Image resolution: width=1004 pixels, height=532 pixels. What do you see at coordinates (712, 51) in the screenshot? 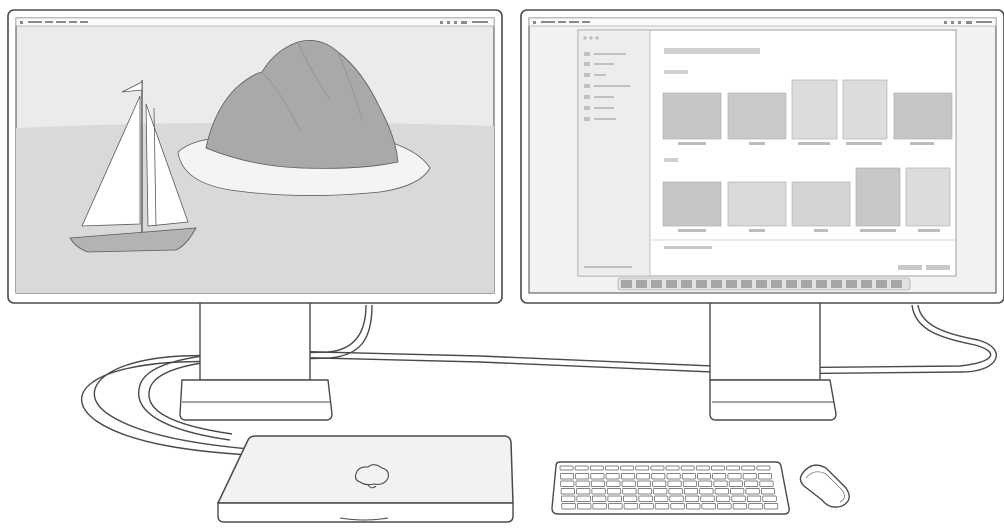
I see `content-title` at bounding box center [712, 51].